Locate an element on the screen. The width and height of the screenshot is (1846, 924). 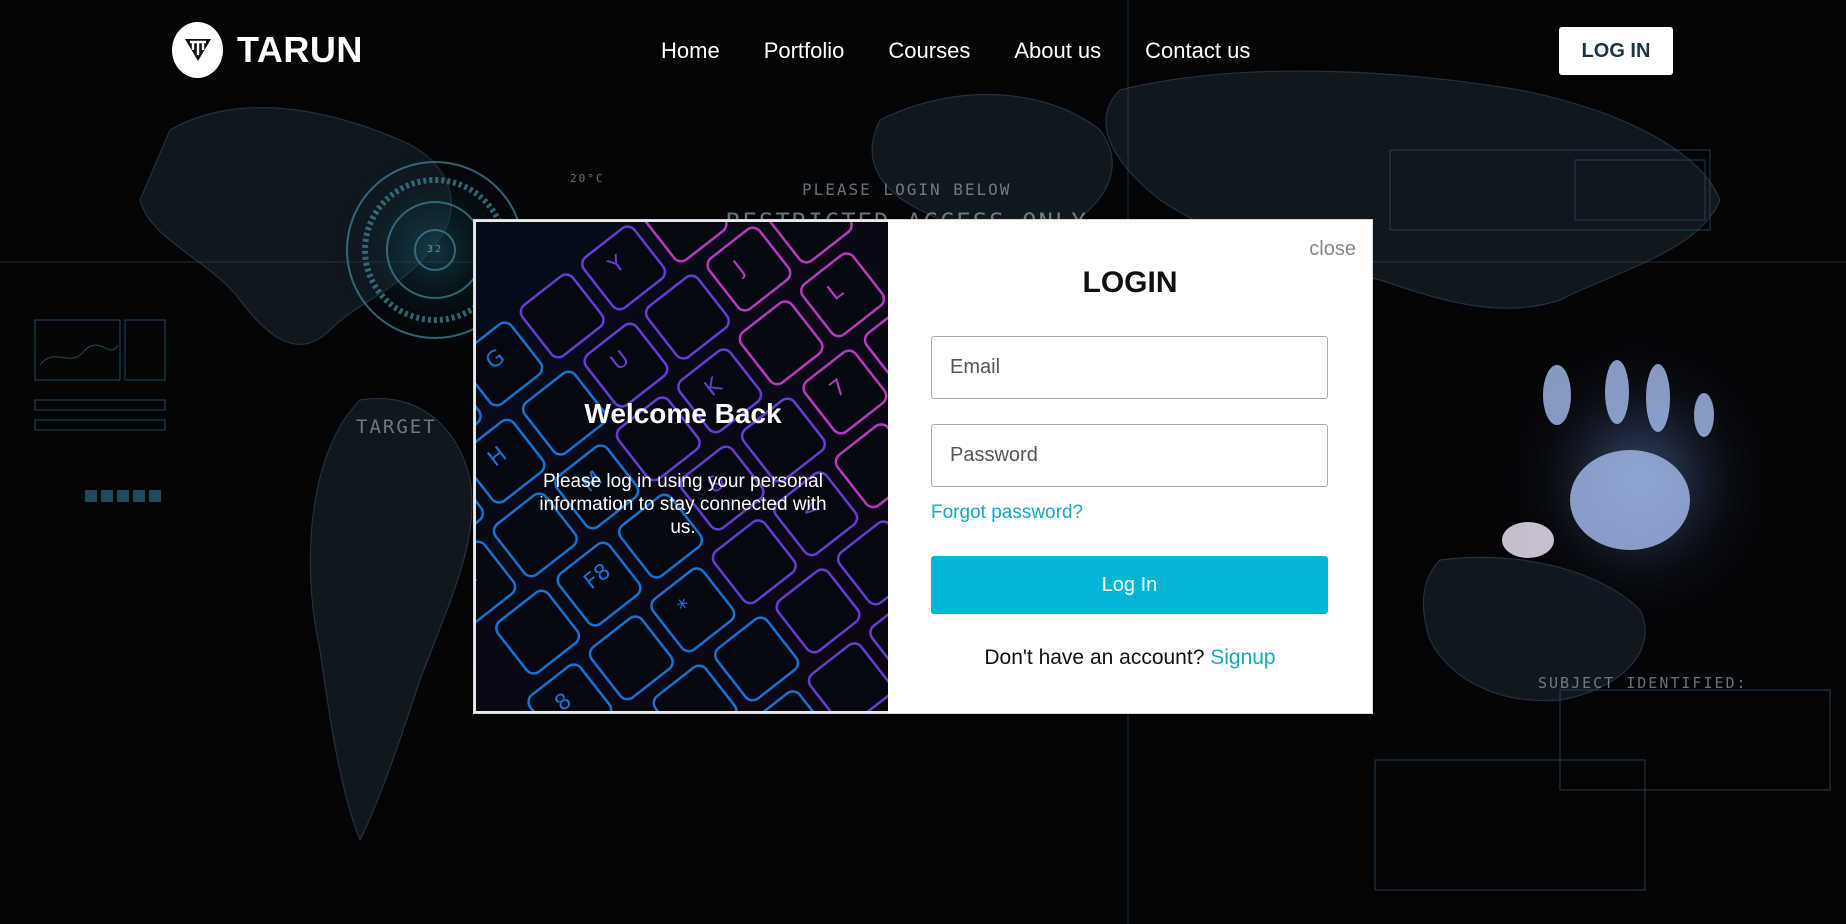
target-text: TARGET is located at coordinates (396, 427).